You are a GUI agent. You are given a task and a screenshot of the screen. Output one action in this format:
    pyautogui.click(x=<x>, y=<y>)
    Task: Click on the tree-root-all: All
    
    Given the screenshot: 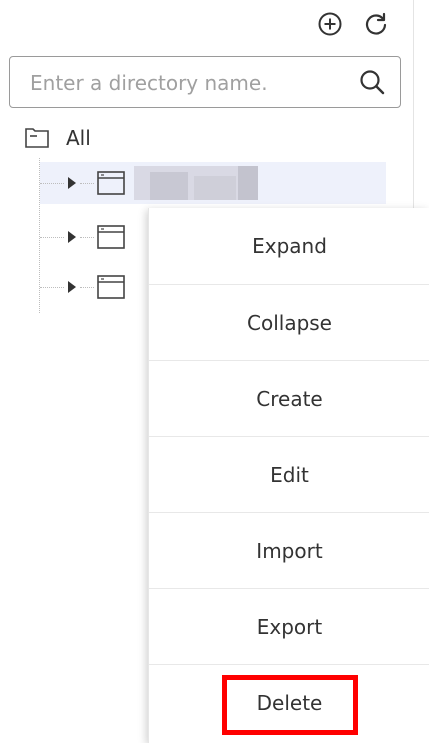 What is the action you would take?
    pyautogui.click(x=57, y=138)
    